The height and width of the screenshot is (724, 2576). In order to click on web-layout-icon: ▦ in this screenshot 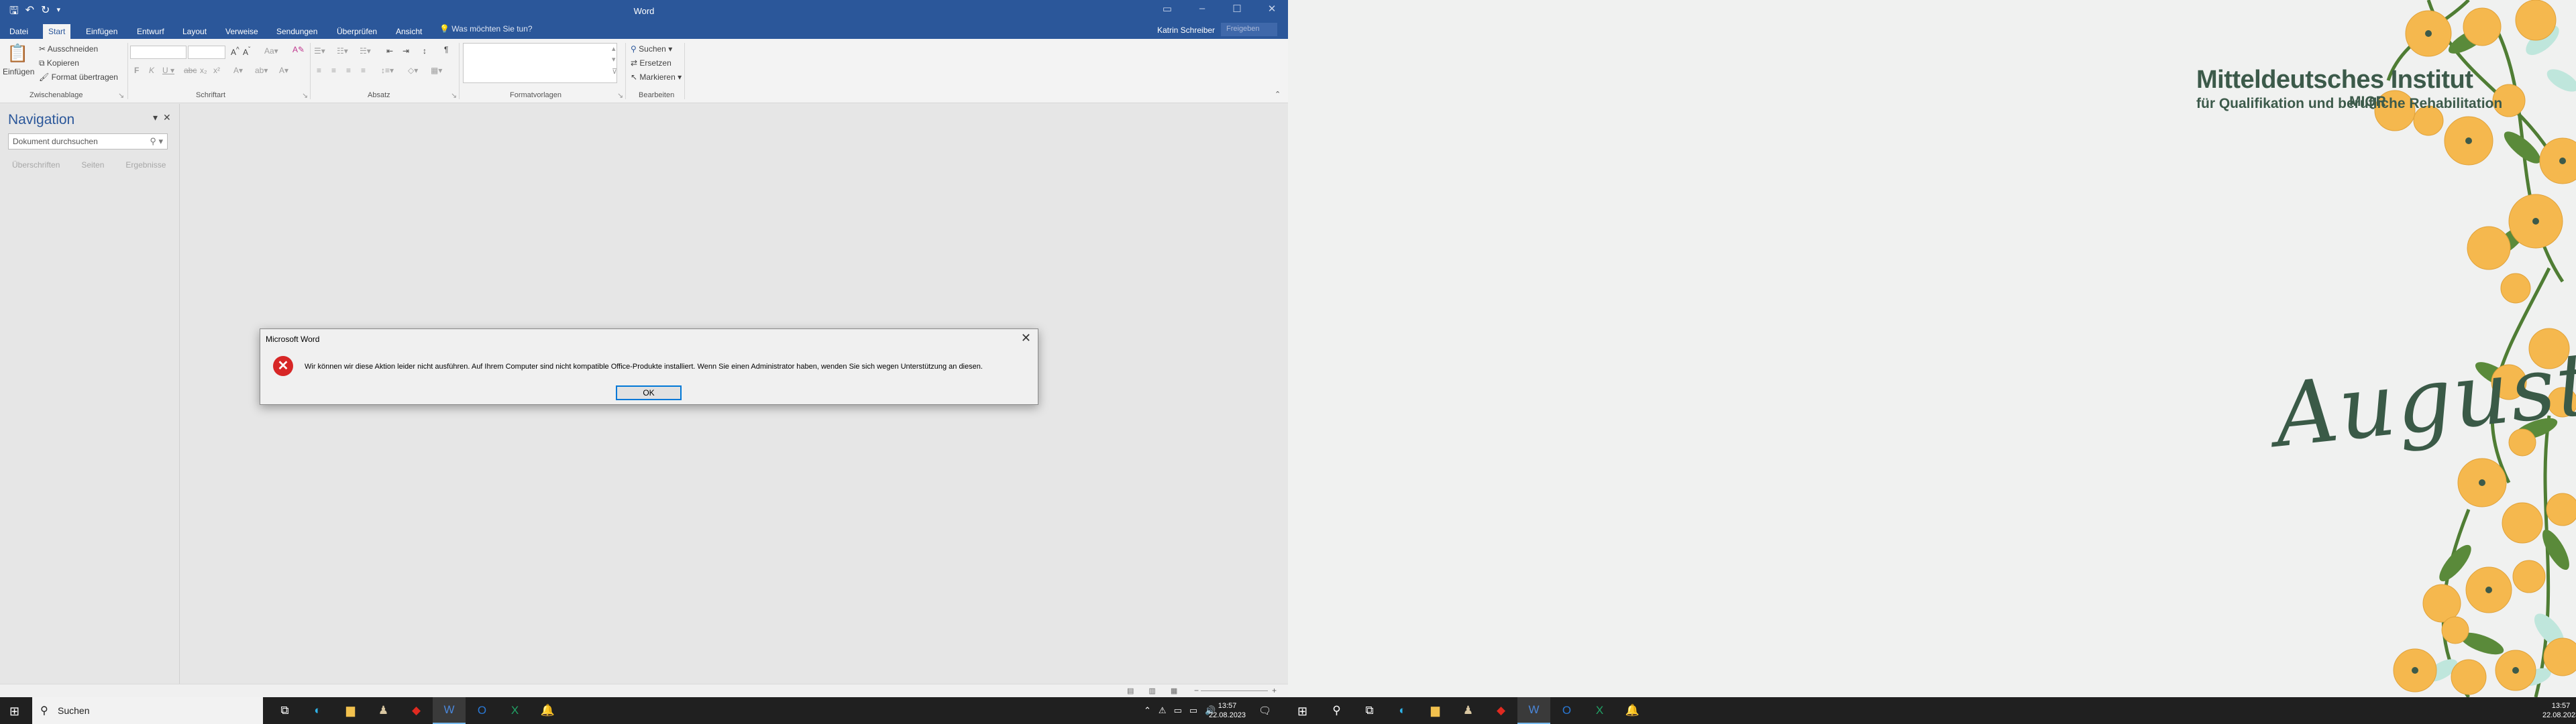, I will do `click(1174, 690)`.